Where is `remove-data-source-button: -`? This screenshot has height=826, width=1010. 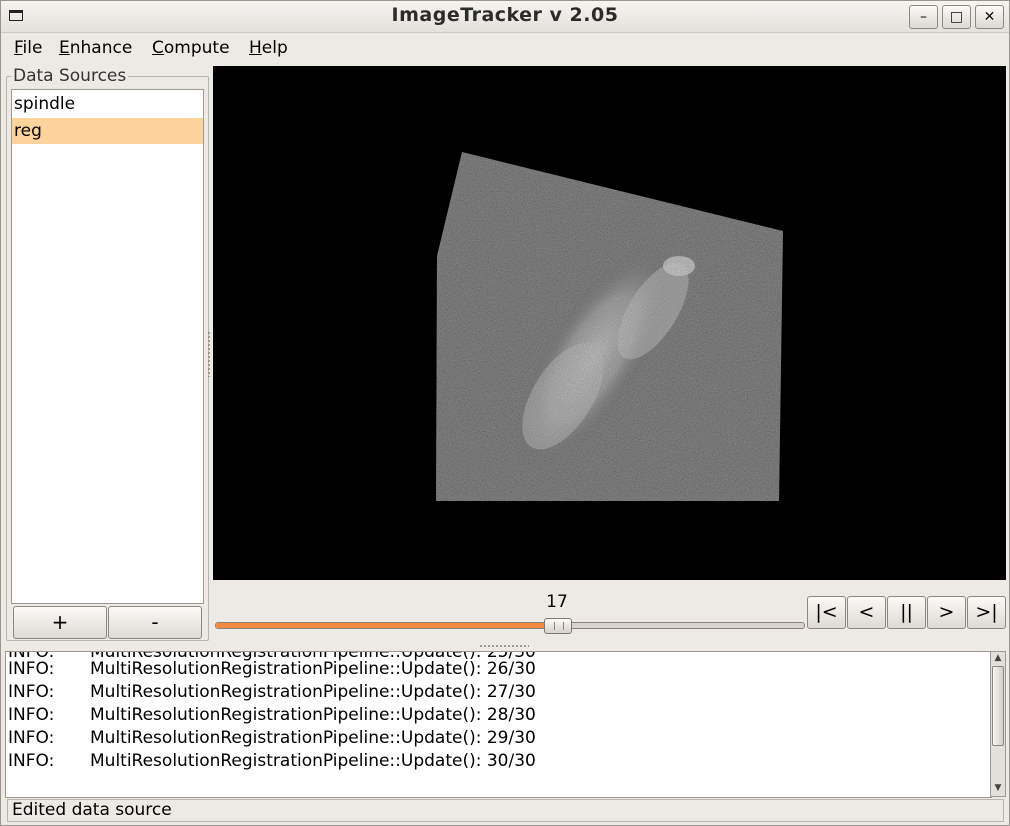 remove-data-source-button: - is located at coordinates (155, 622).